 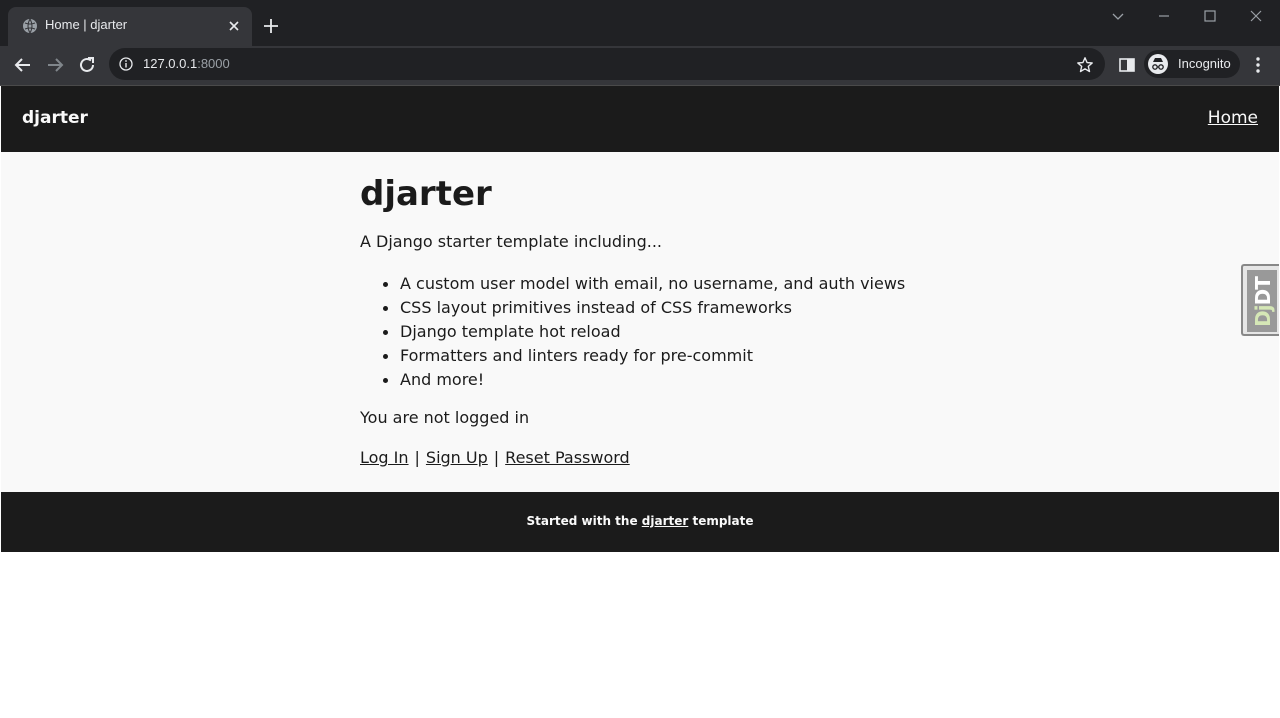 What do you see at coordinates (607, 64) in the screenshot?
I see `address-bar: 127.0.0.1:8000` at bounding box center [607, 64].